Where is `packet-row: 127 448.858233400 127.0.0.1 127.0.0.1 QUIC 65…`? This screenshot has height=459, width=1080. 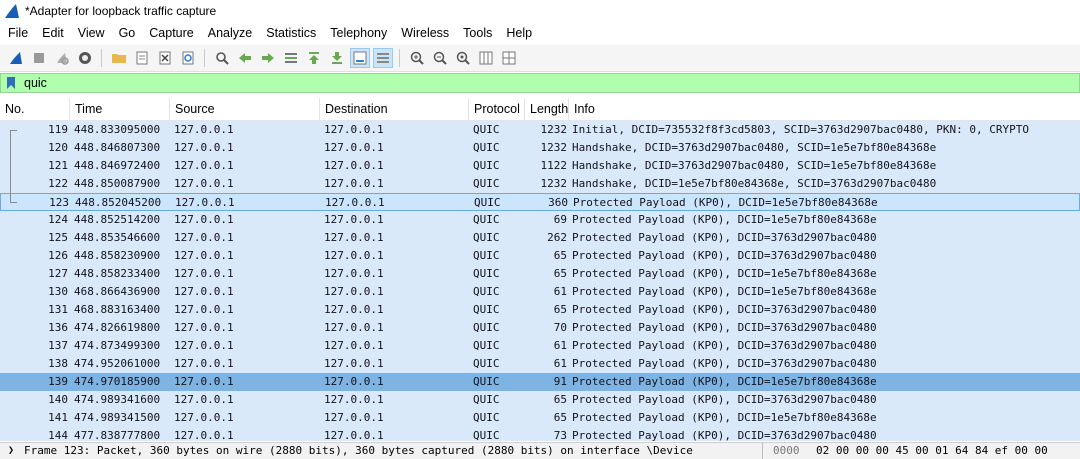 packet-row: 127 448.858233400 127.0.0.1 127.0.0.1 QUIC 65… is located at coordinates (540, 274).